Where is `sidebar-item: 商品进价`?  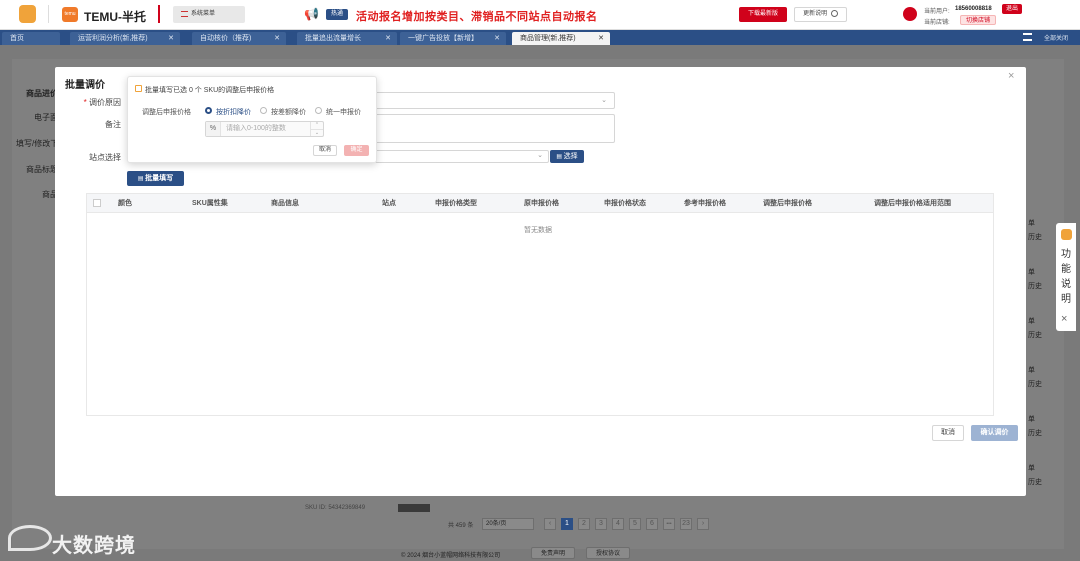 sidebar-item: 商品进价 is located at coordinates (42, 93).